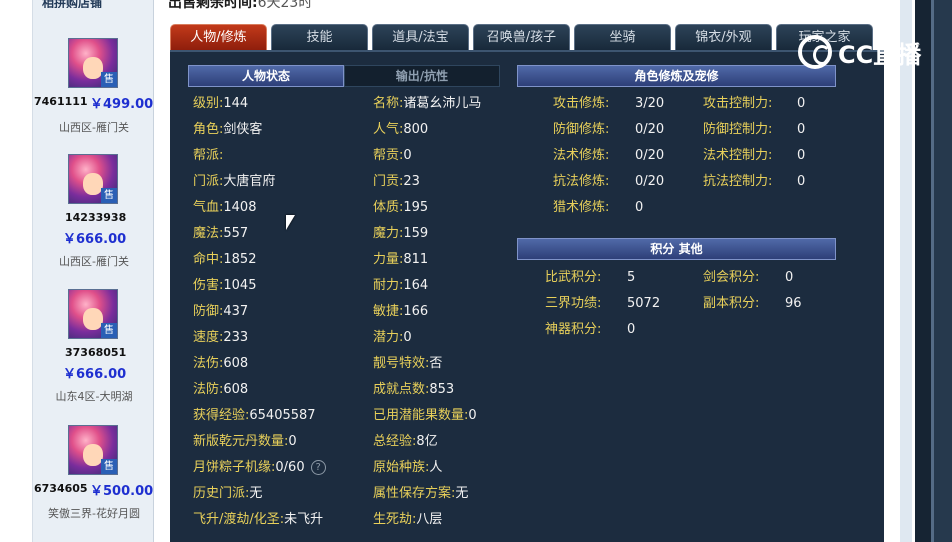 Image resolution: width=952 pixels, height=542 pixels. I want to click on stat-row: 靓号特效:否, so click(407, 364).